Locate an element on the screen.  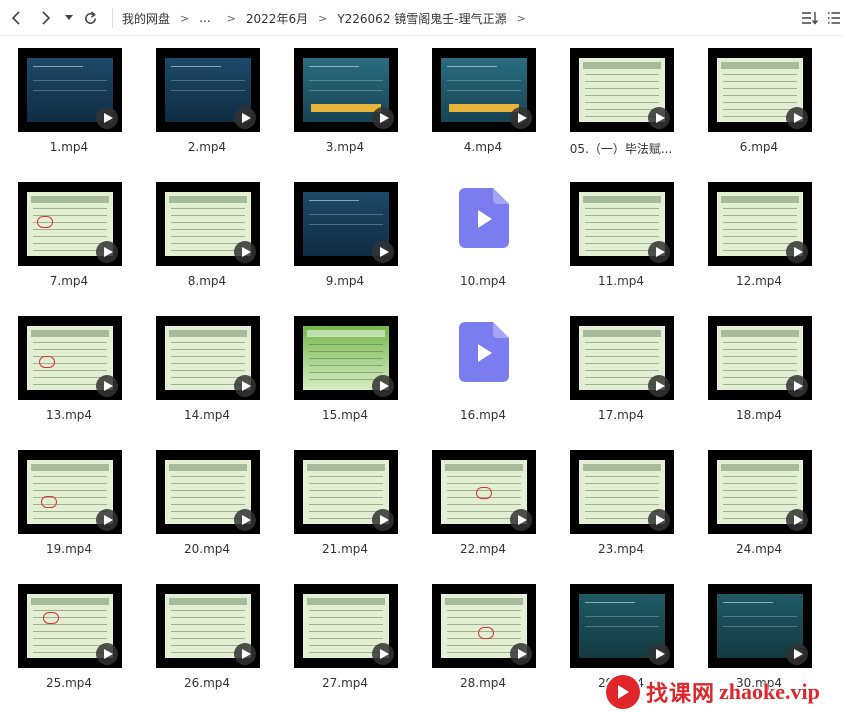
breadcrumb-item-root: 我的网盘 is located at coordinates (146, 18).